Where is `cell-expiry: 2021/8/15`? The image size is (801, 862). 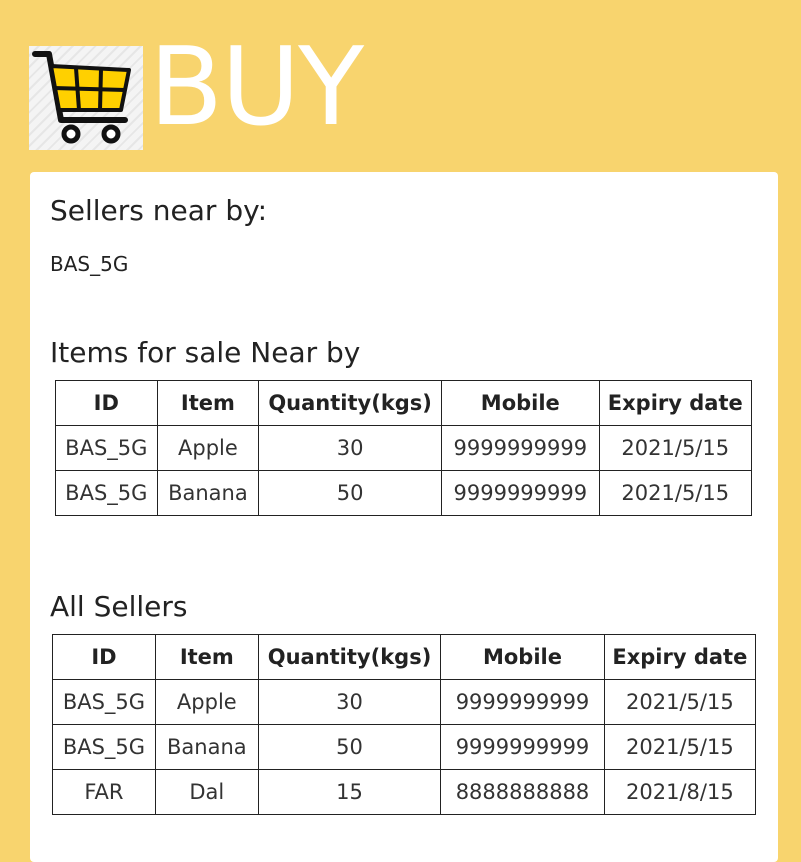
cell-expiry: 2021/8/15 is located at coordinates (680, 792).